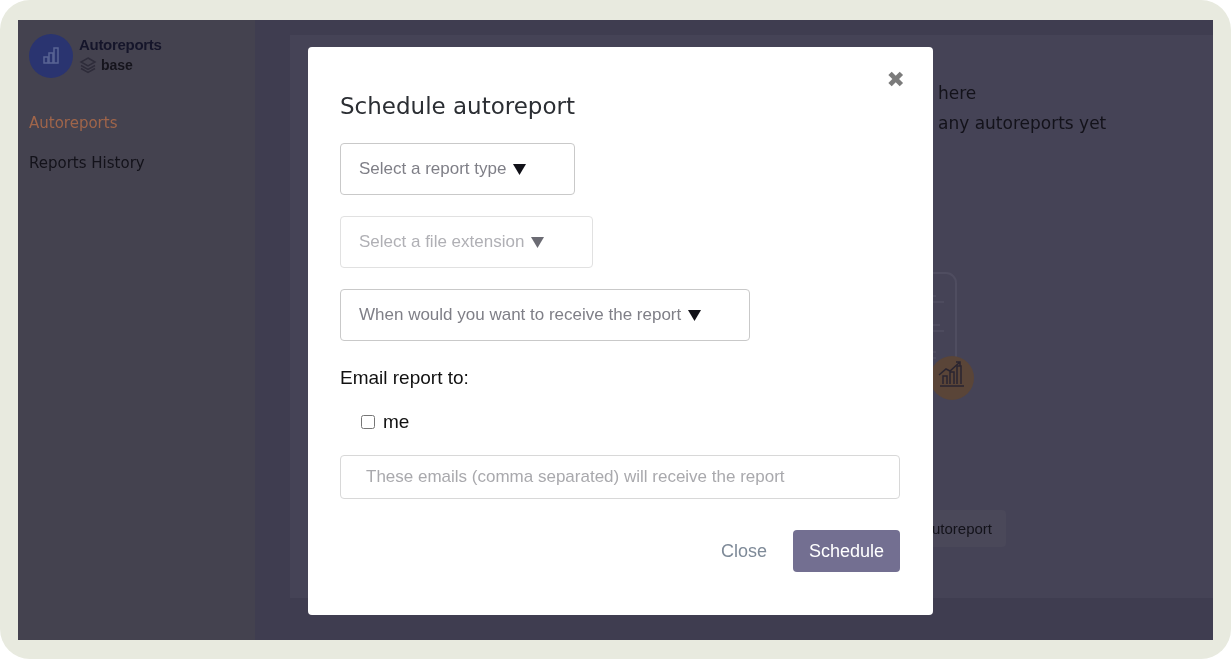 This screenshot has width=1231, height=659. Describe the element at coordinates (73, 123) in the screenshot. I see `nav-item: Autoreports` at that location.